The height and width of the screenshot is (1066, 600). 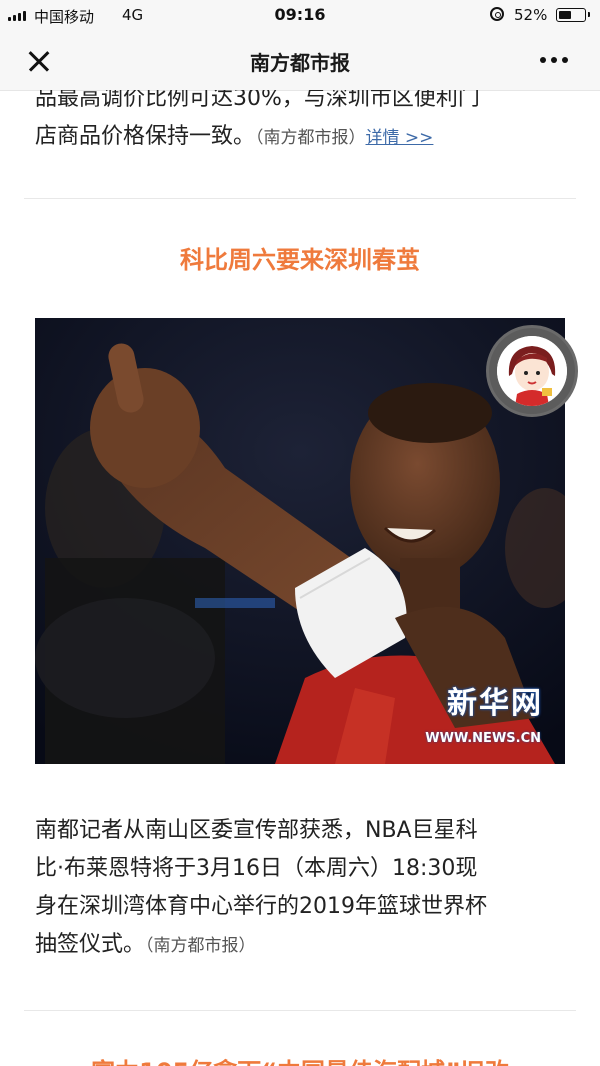 I want to click on nav-bar: 南方都市报, so click(x=300, y=61).